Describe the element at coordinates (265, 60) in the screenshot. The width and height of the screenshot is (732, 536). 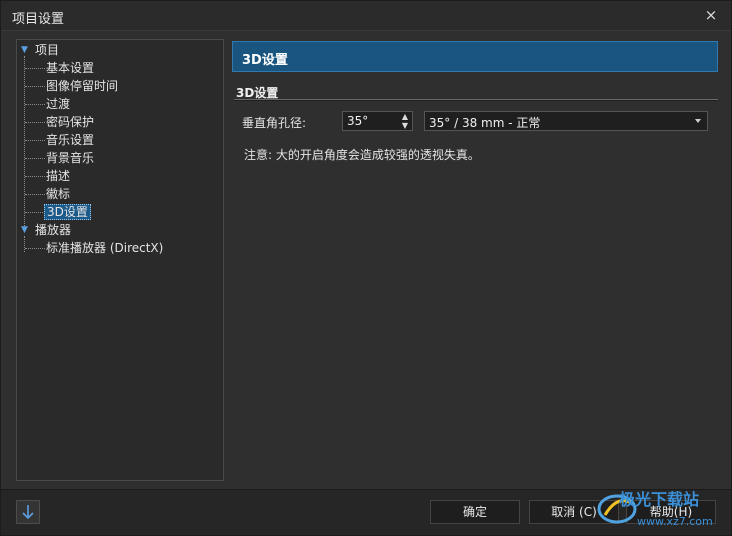
I see `panel-title: 3D设置` at that location.